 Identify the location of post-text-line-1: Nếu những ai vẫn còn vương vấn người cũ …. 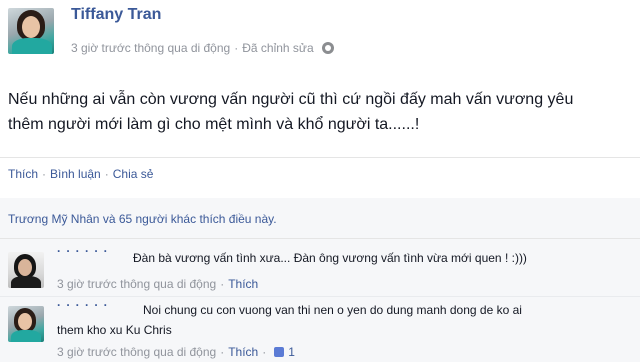
(291, 99).